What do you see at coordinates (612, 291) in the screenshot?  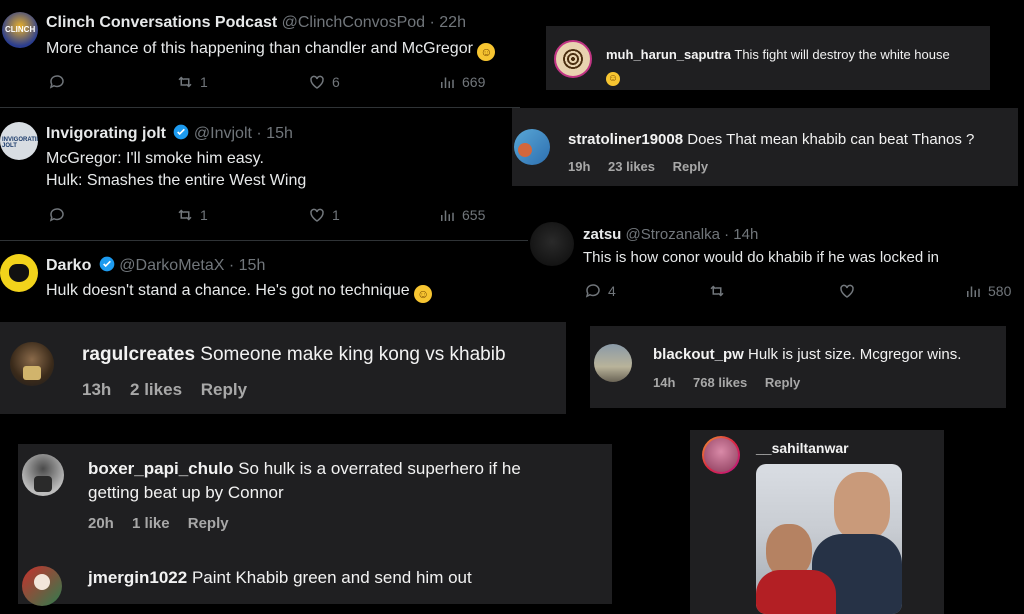 I see `reply-count: 4` at bounding box center [612, 291].